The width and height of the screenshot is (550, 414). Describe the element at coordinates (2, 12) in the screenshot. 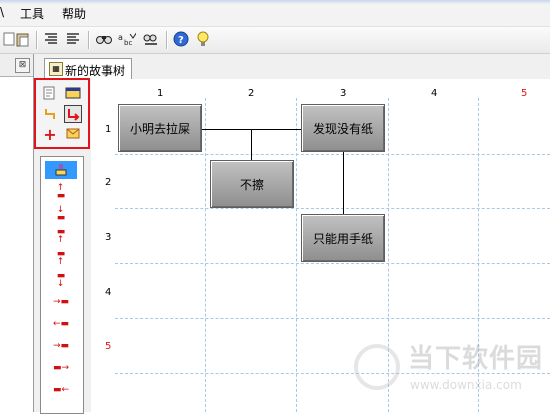

I see `menu-edit-fragment: \` at that location.